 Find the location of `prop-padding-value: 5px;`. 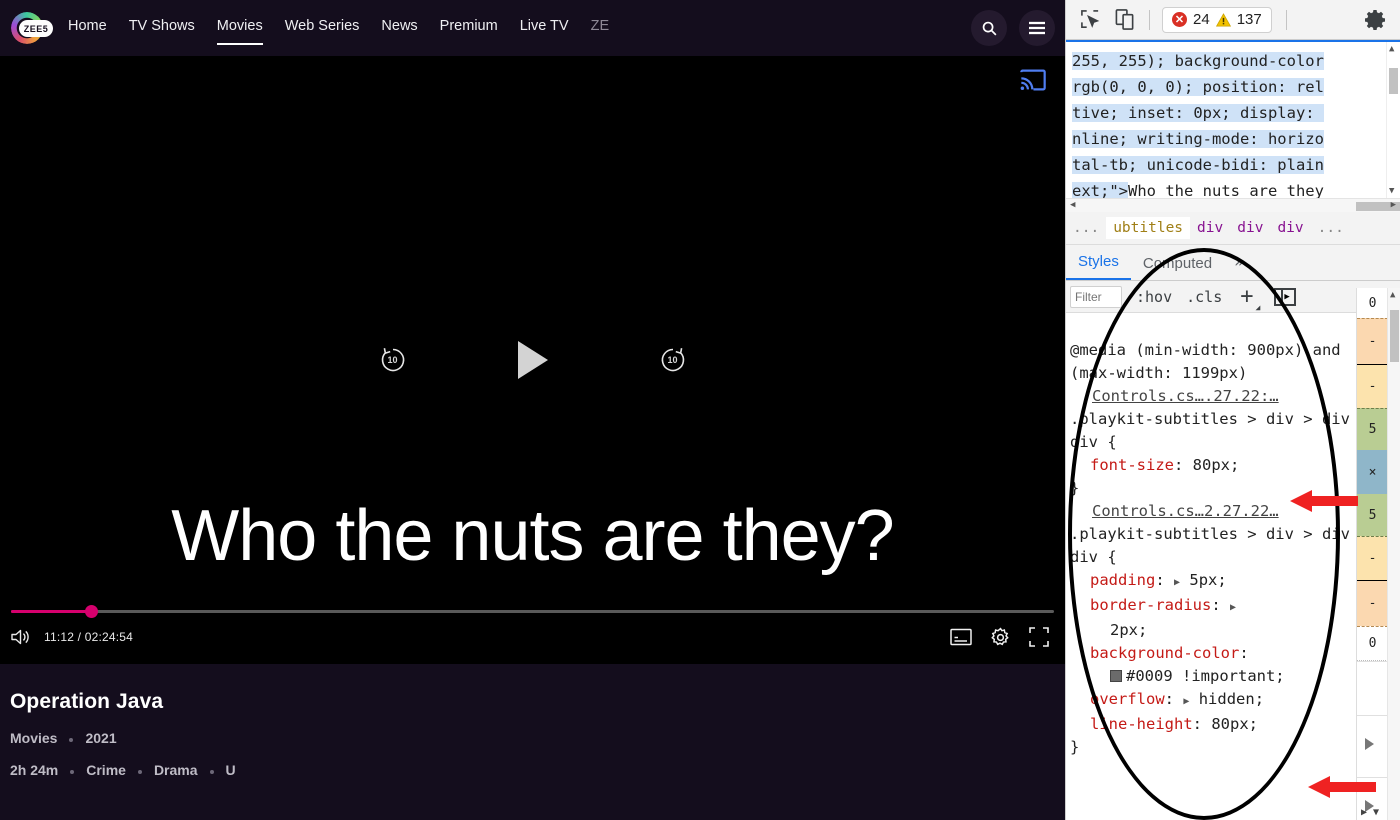

prop-padding-value: 5px; is located at coordinates (1207, 580).